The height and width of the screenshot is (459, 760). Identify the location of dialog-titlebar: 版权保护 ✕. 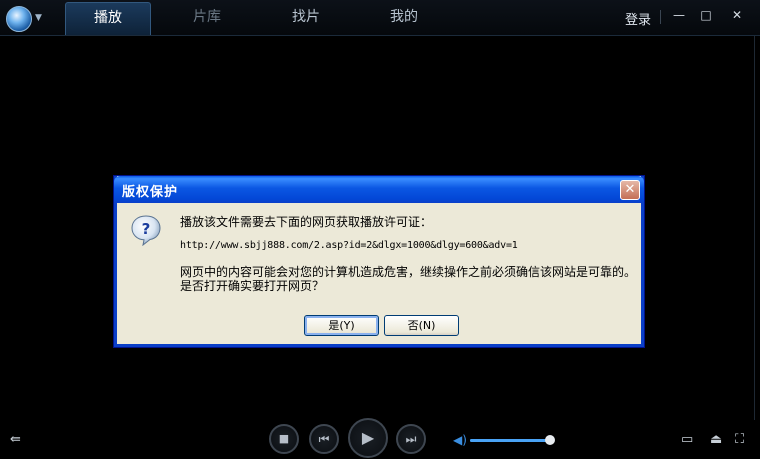
(379, 189).